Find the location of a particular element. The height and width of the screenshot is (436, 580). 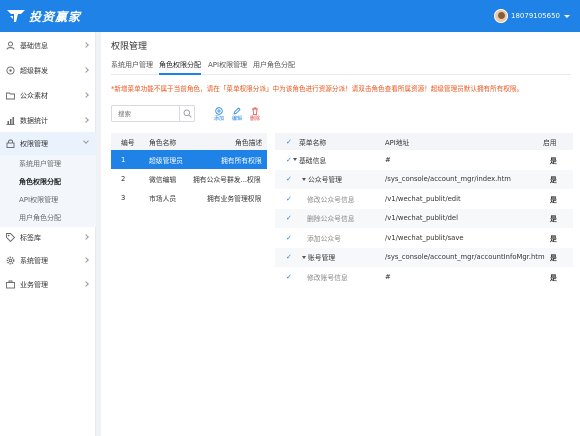

search-button is located at coordinates (186, 113).